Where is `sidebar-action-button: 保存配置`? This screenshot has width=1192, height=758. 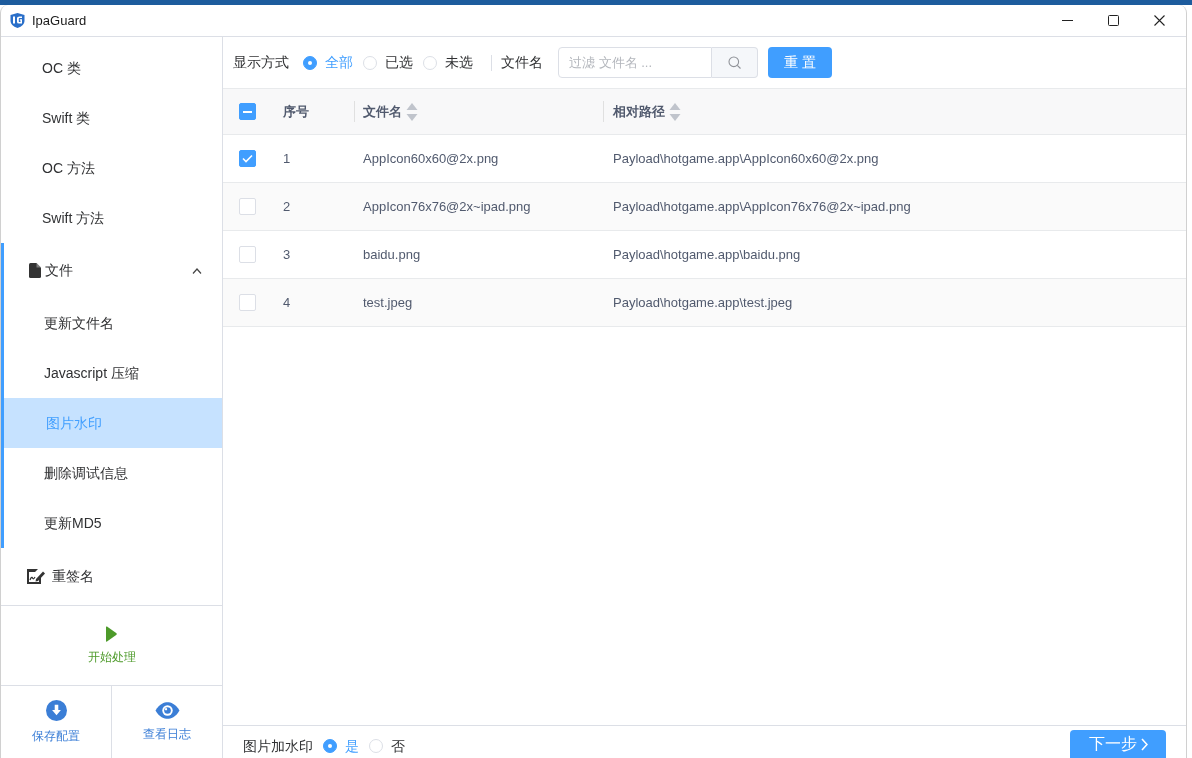 sidebar-action-button: 保存配置 is located at coordinates (56, 722).